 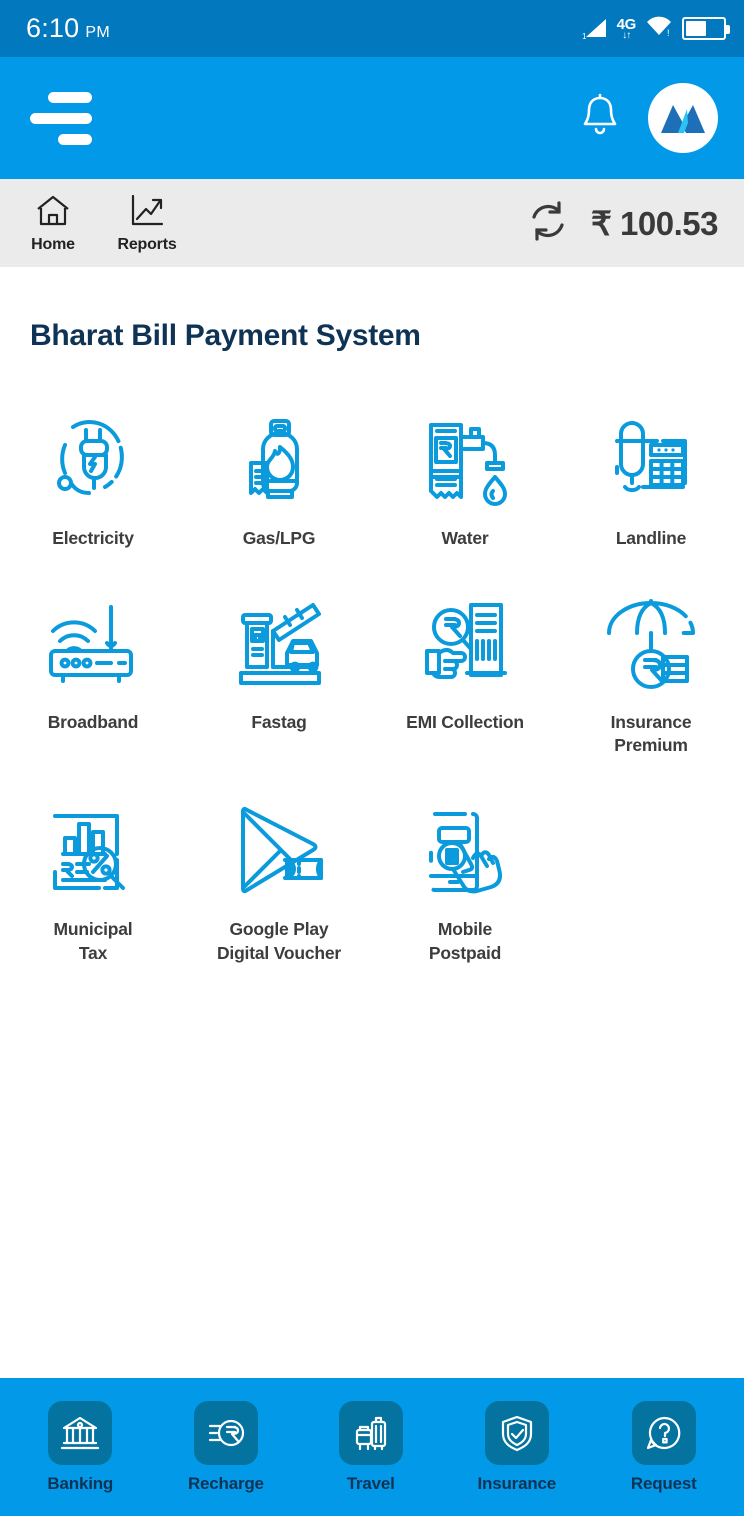 I want to click on service-tile-landline: Landline, so click(x=651, y=478).